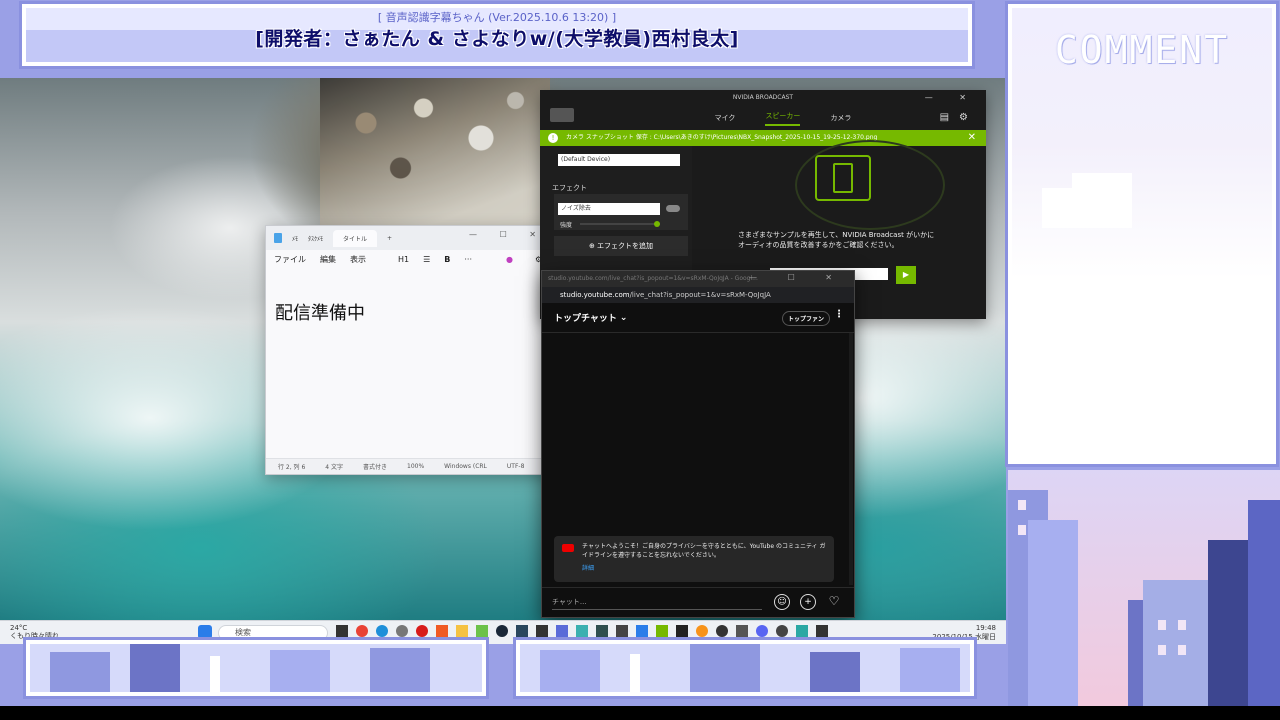  Describe the element at coordinates (640, 713) in the screenshot. I see `letterbox-bar` at that location.